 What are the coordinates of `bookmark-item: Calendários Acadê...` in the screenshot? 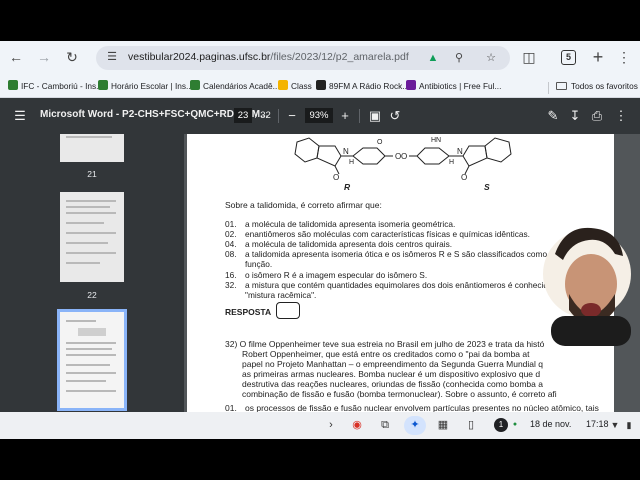 It's located at (235, 86).